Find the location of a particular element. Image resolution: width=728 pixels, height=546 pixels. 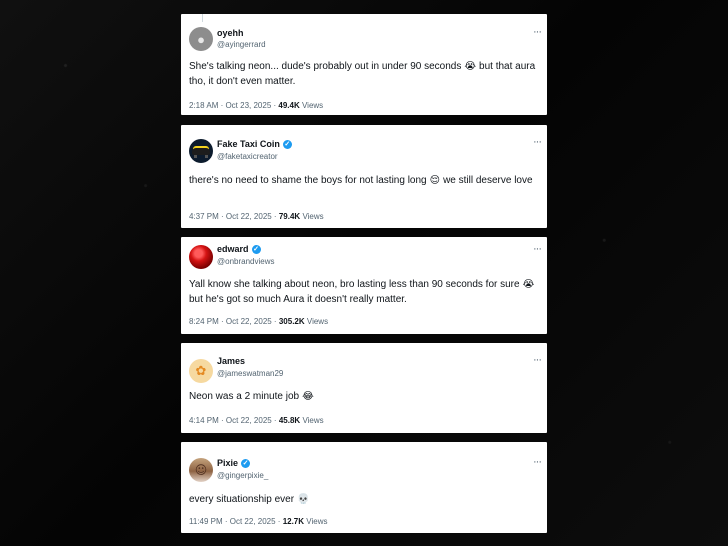

timestamp: 4:14 PM · Oct 22, 2025 · is located at coordinates (233, 420).